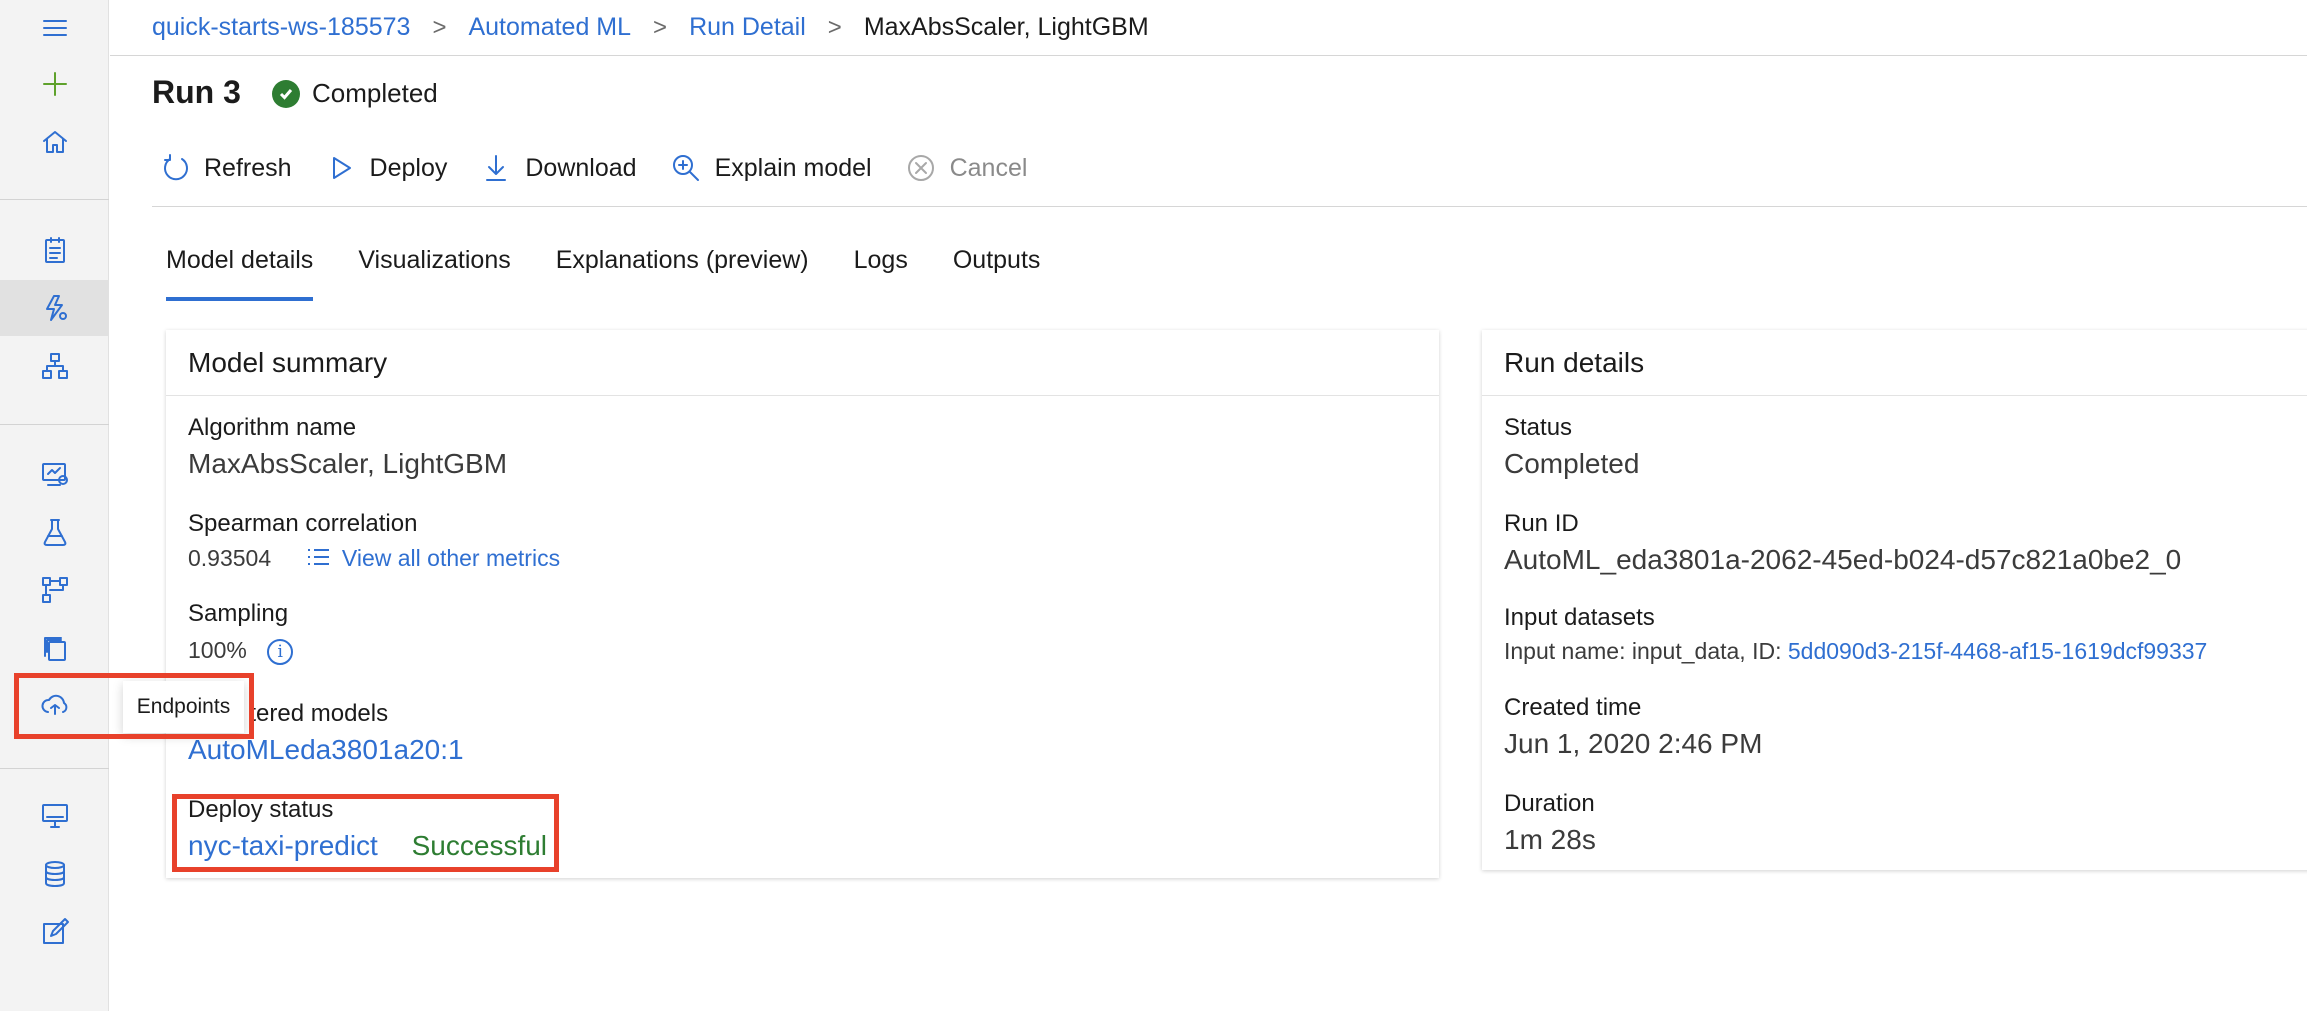  I want to click on dataset-id-link: 5dd090d3-215f-4468-af15-1619dcf99337, so click(1997, 651).